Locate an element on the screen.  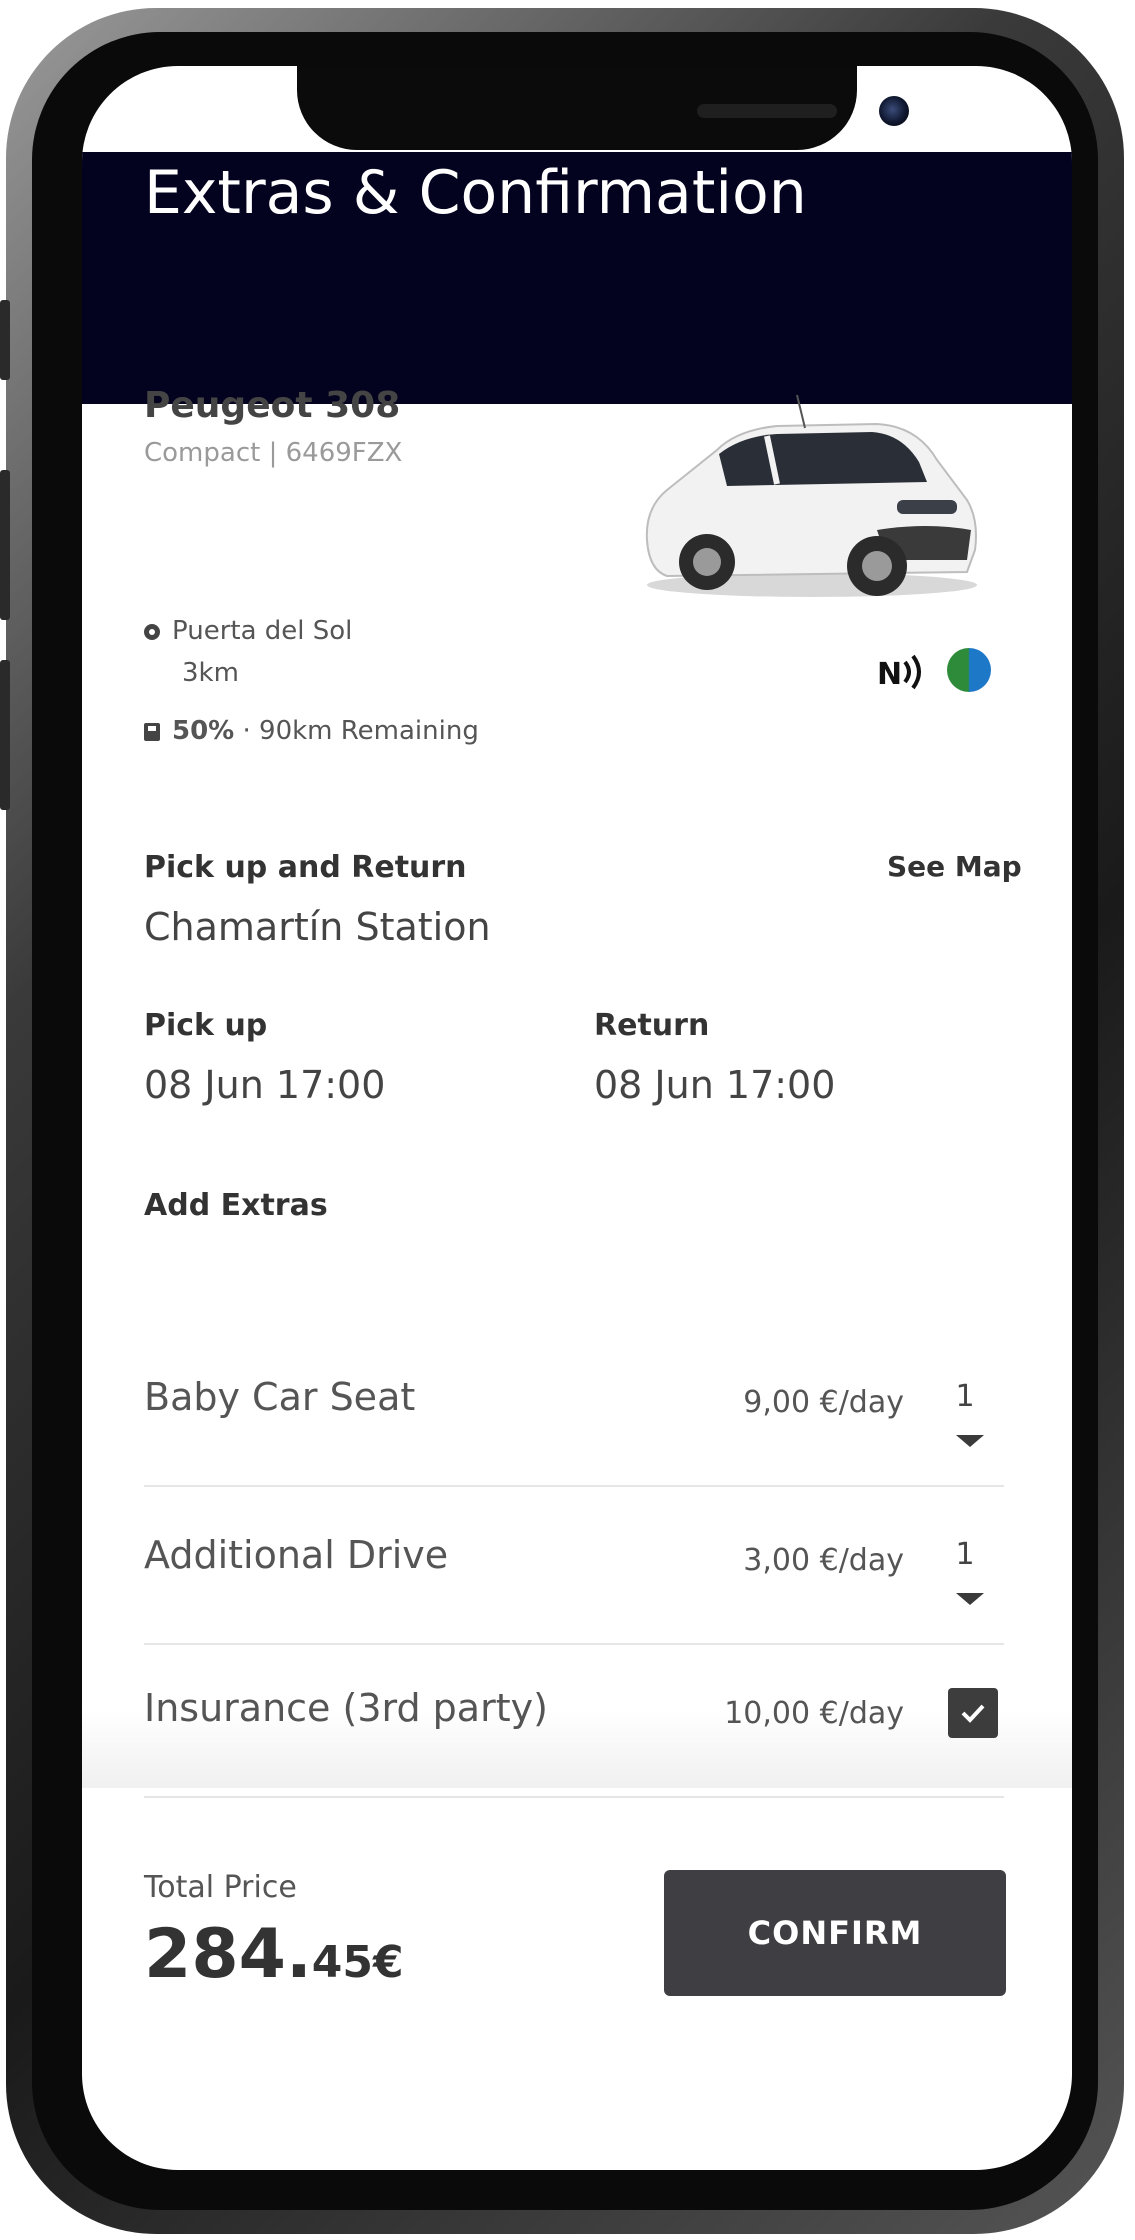
page-title: Extras & Confirmation is located at coordinates (475, 193).